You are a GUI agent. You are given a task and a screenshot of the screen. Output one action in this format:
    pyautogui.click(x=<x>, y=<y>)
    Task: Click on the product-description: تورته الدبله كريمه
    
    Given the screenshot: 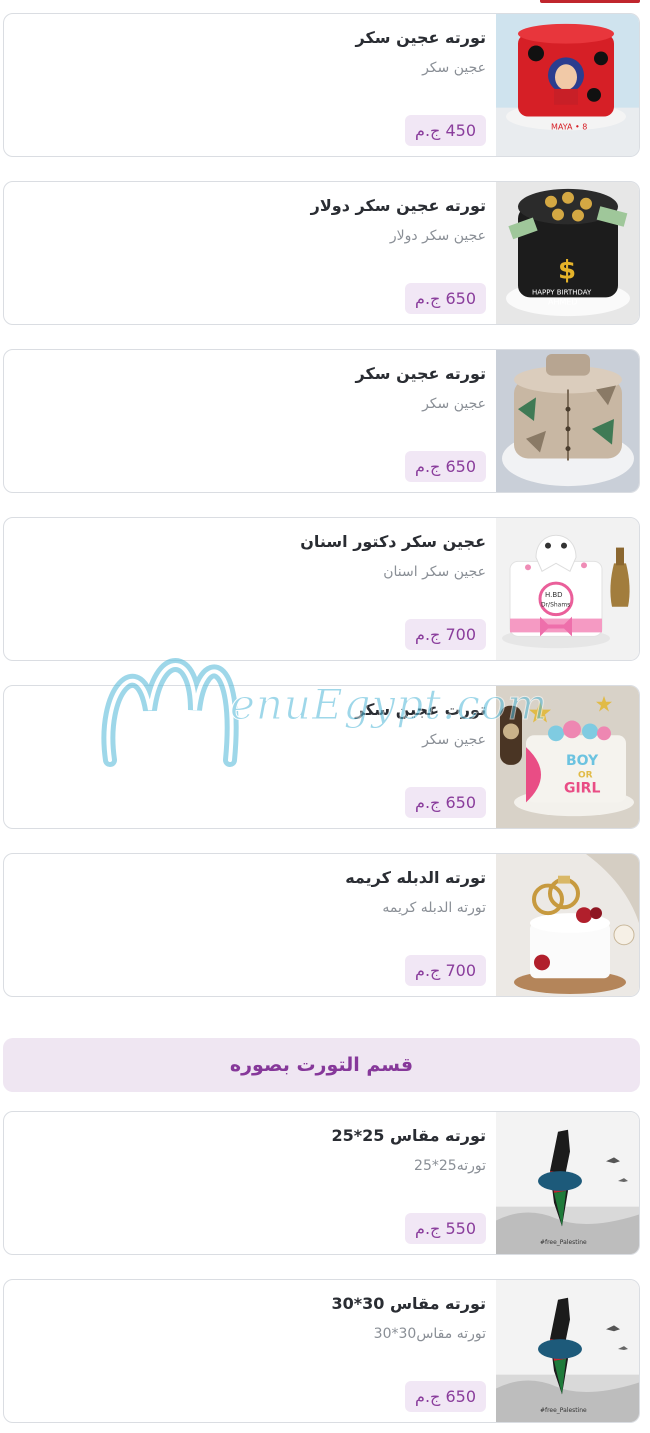 What is the action you would take?
    pyautogui.click(x=434, y=908)
    